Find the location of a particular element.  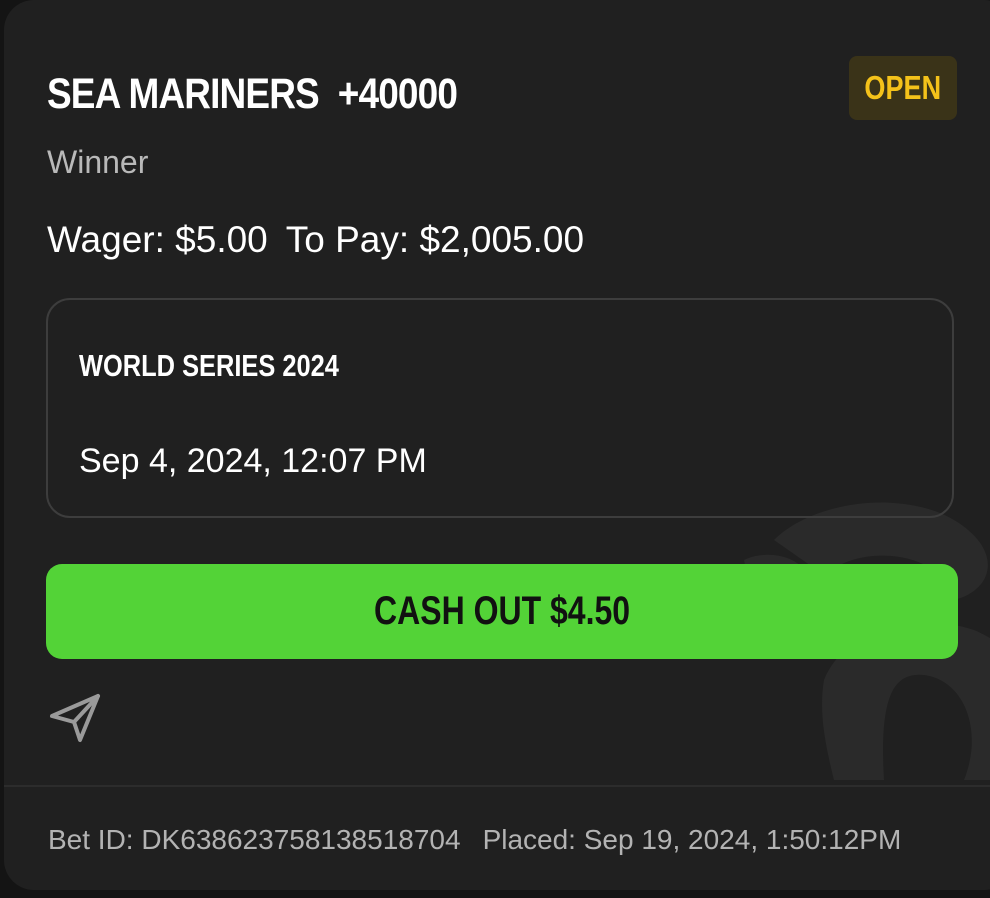

to-pay-amount: To Pay: $2,005.00 is located at coordinates (435, 239).